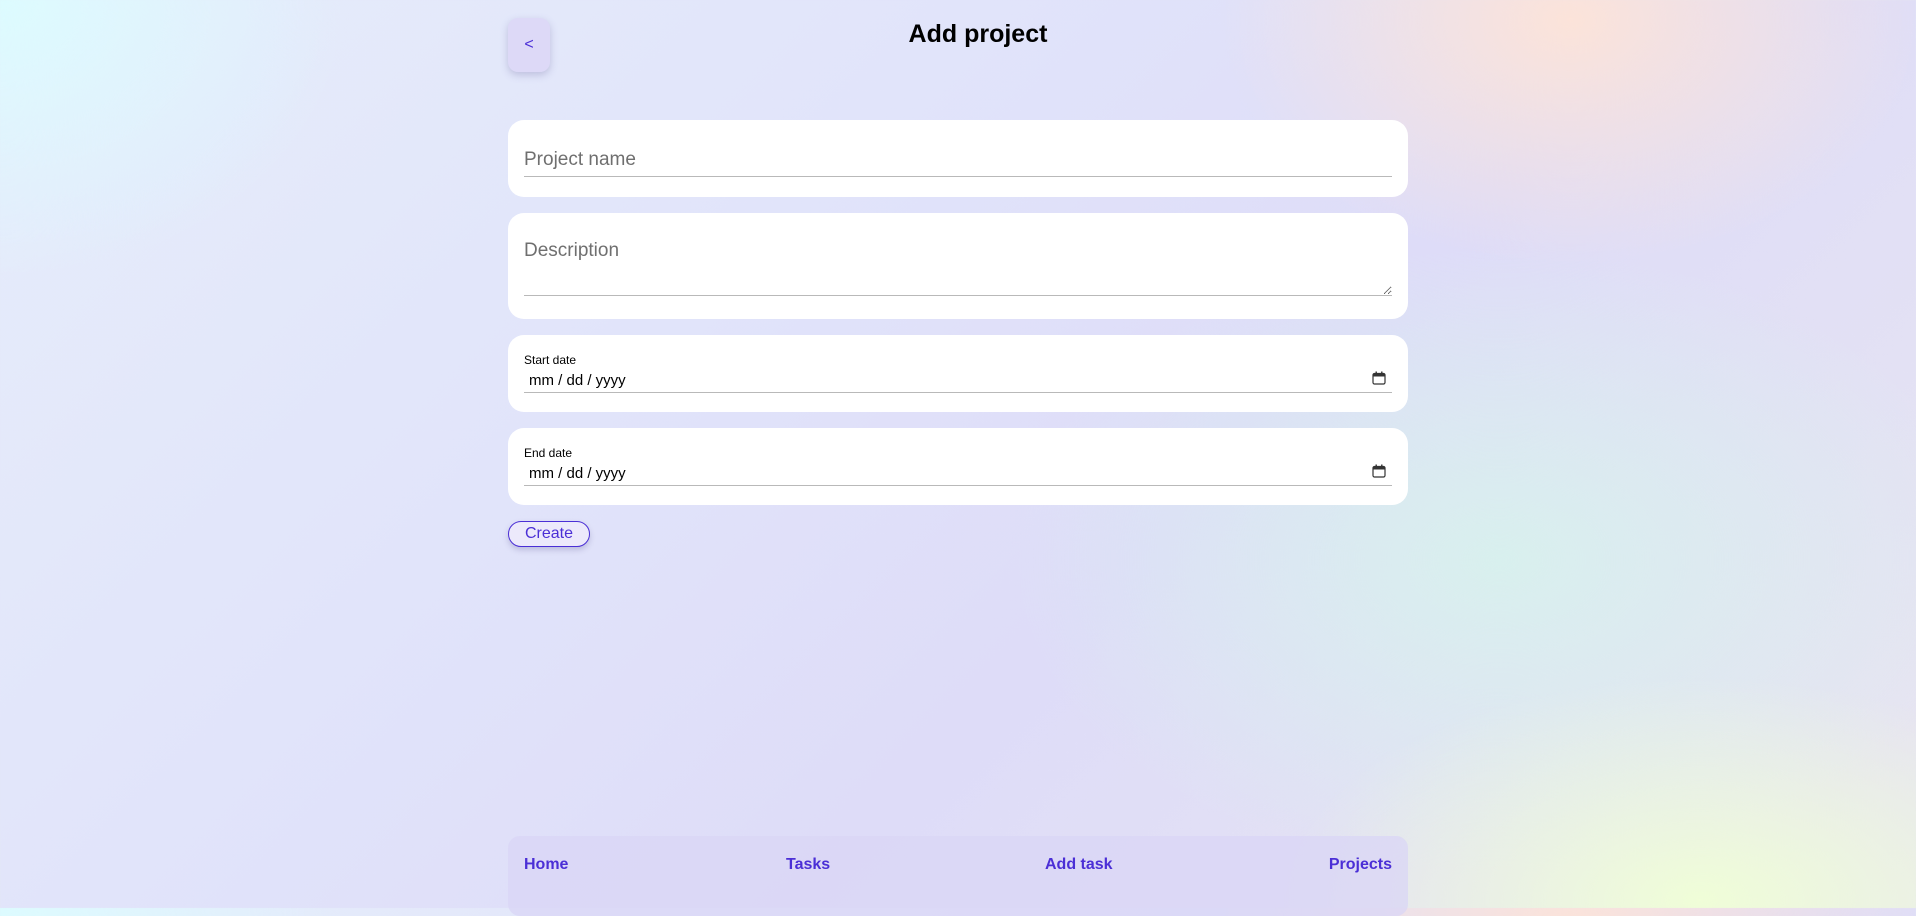 The height and width of the screenshot is (916, 1916). What do you see at coordinates (577, 380) in the screenshot?
I see `start-date-value: mm / dd / yyyy` at bounding box center [577, 380].